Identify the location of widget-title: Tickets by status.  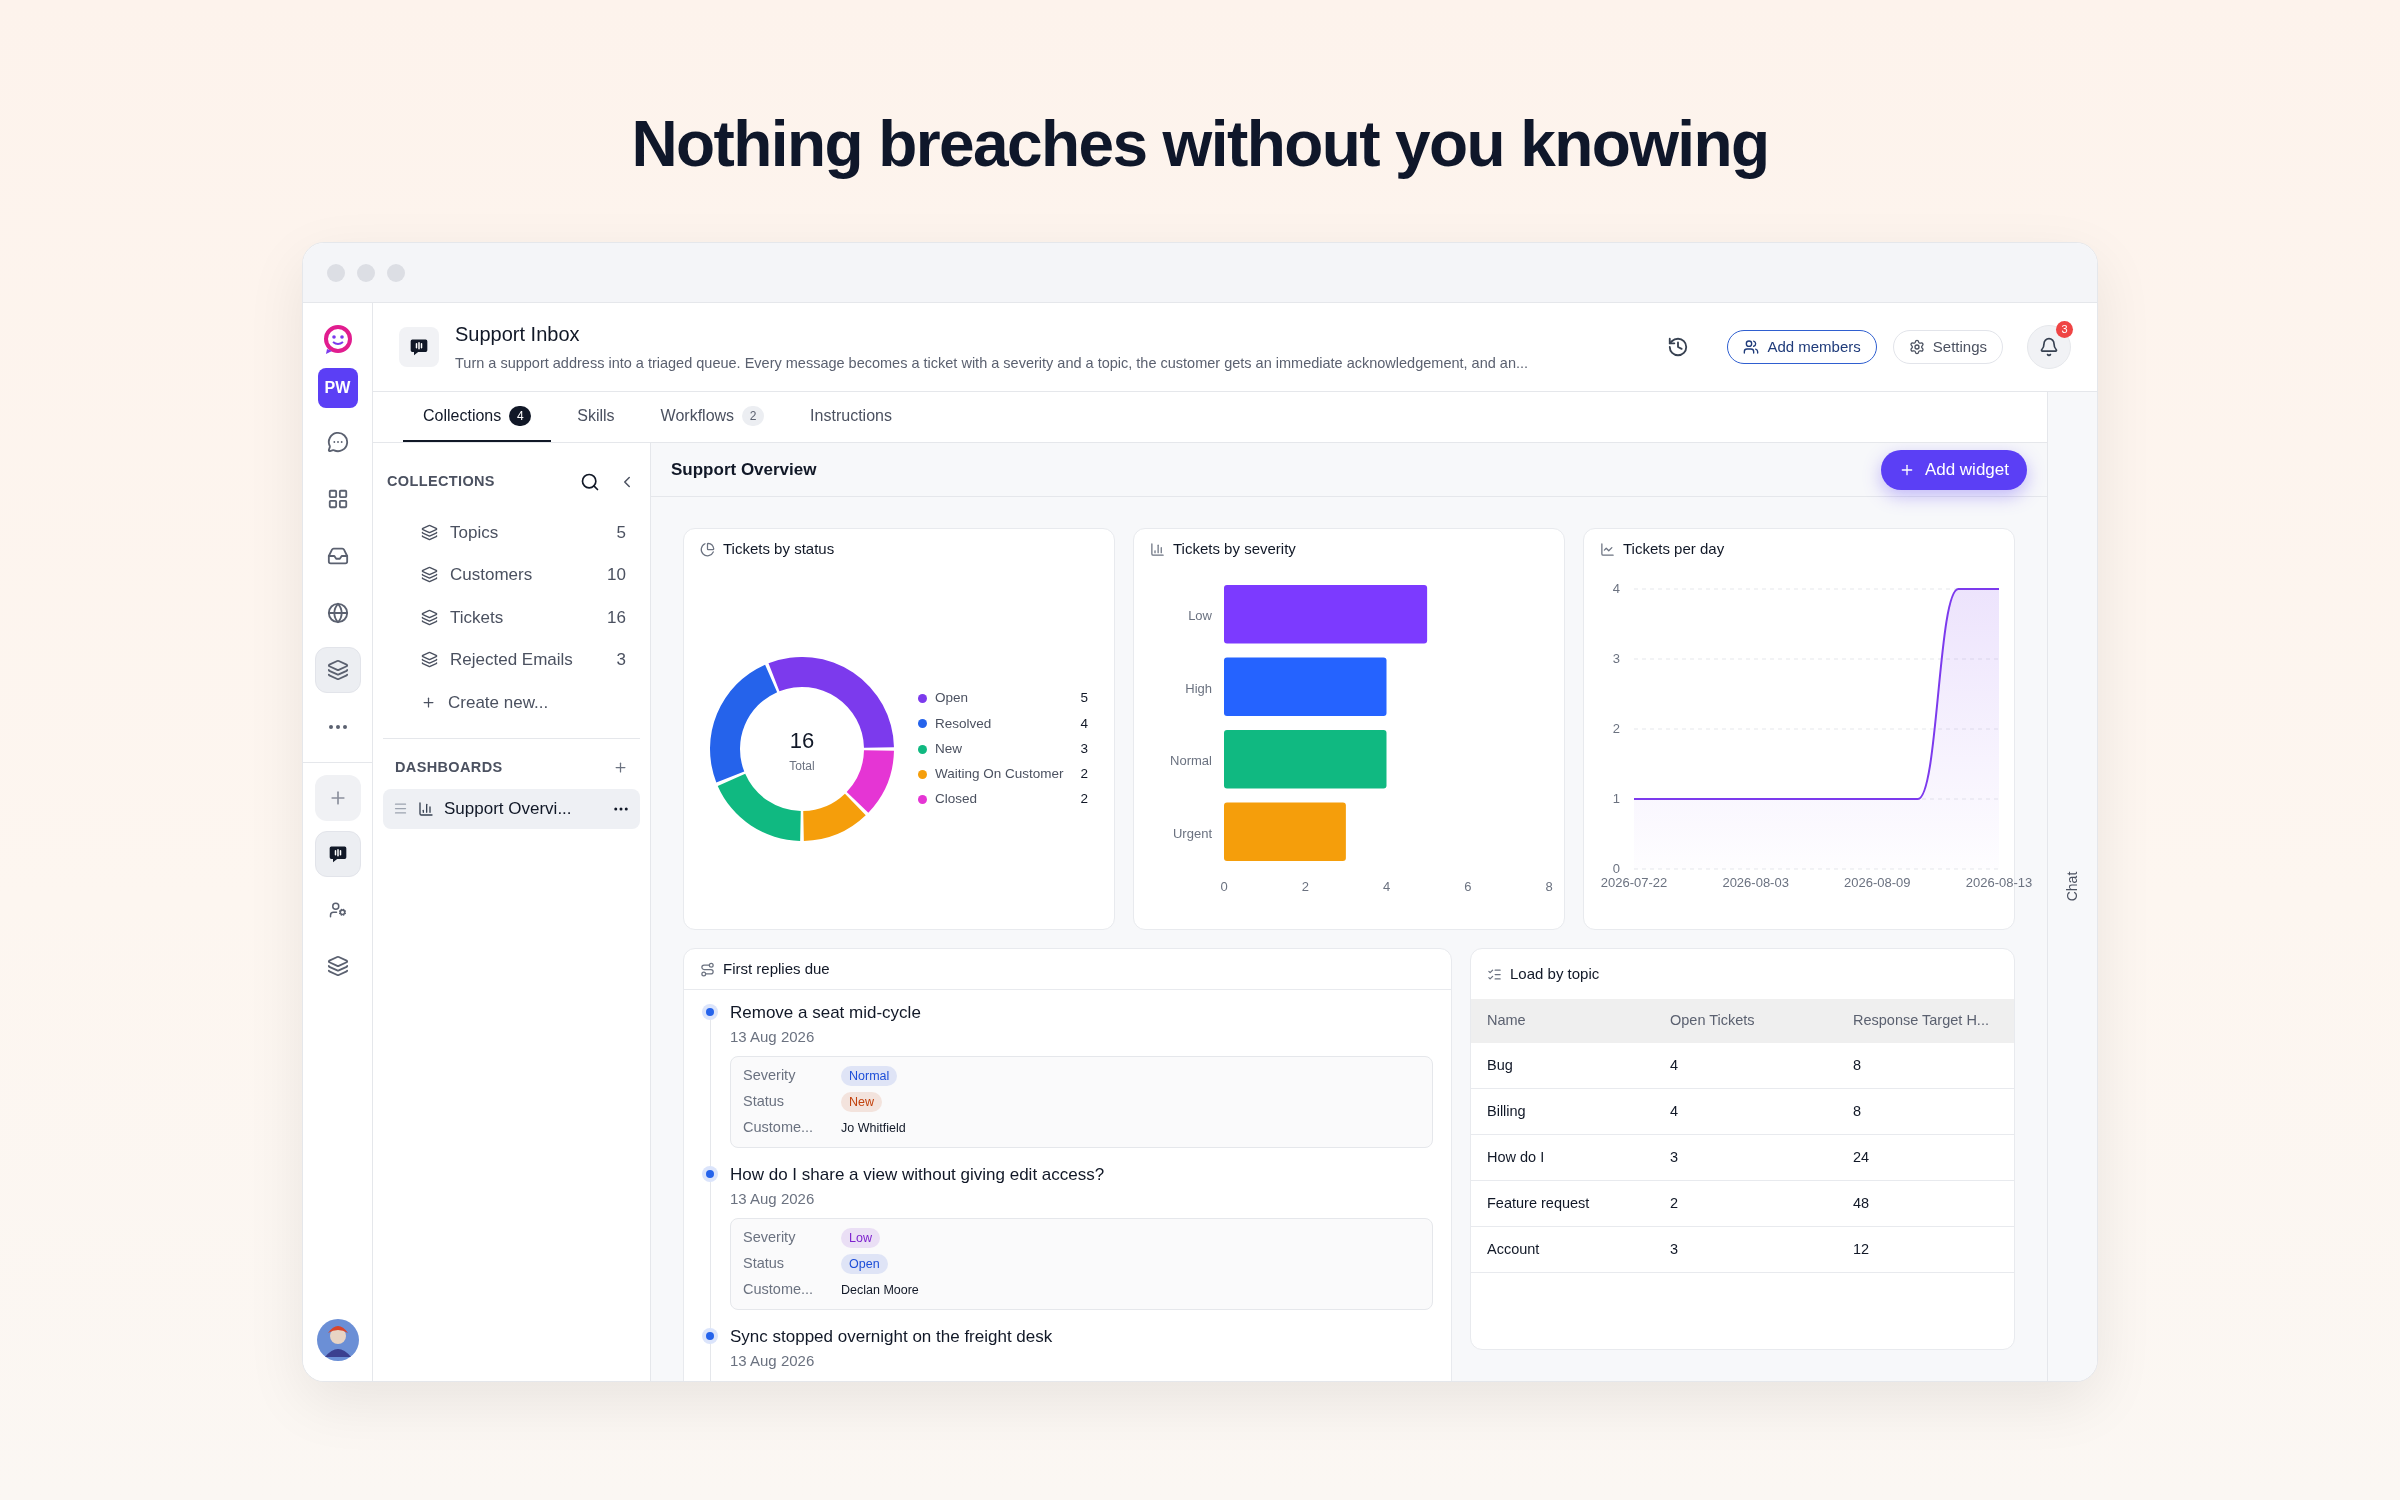
(779, 548).